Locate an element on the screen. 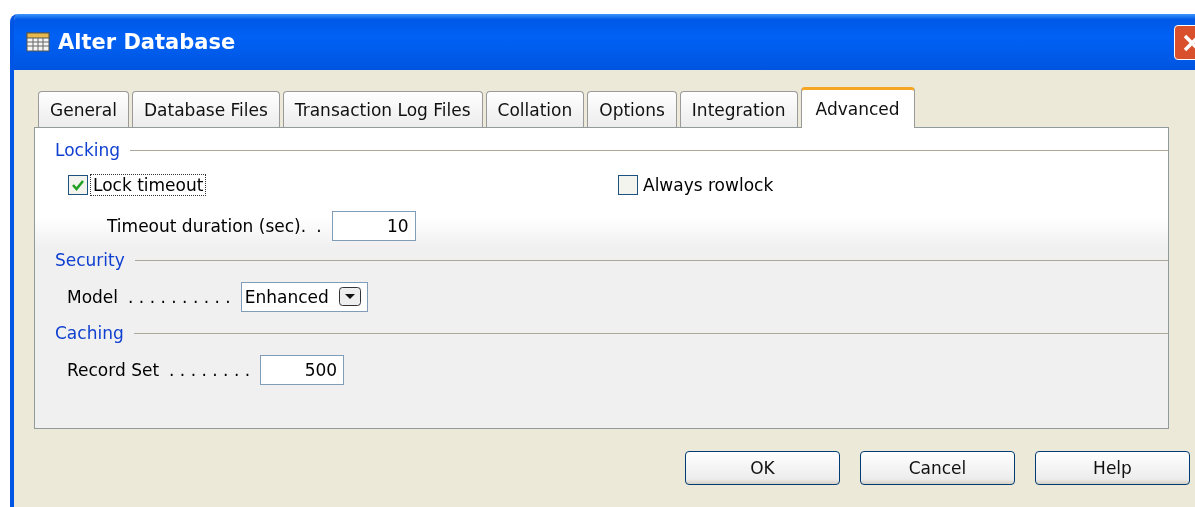 Image resolution: width=1195 pixels, height=507 pixels. dialog-button: OK is located at coordinates (762, 468).